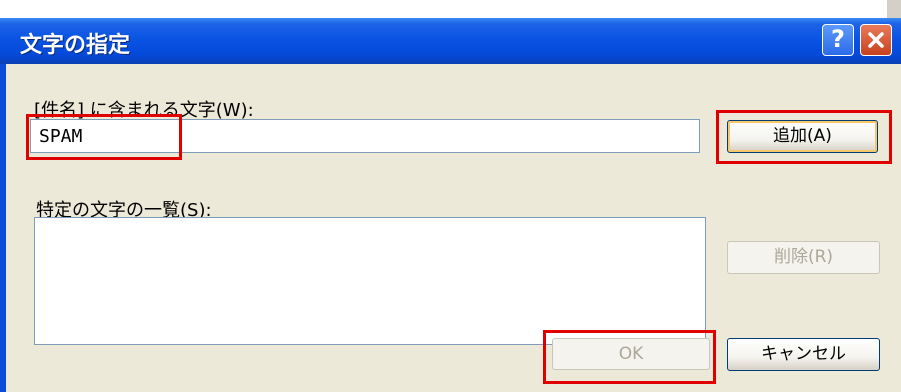 This screenshot has height=392, width=901. Describe the element at coordinates (75, 45) in the screenshot. I see `dialog-title: 文字の指定` at that location.